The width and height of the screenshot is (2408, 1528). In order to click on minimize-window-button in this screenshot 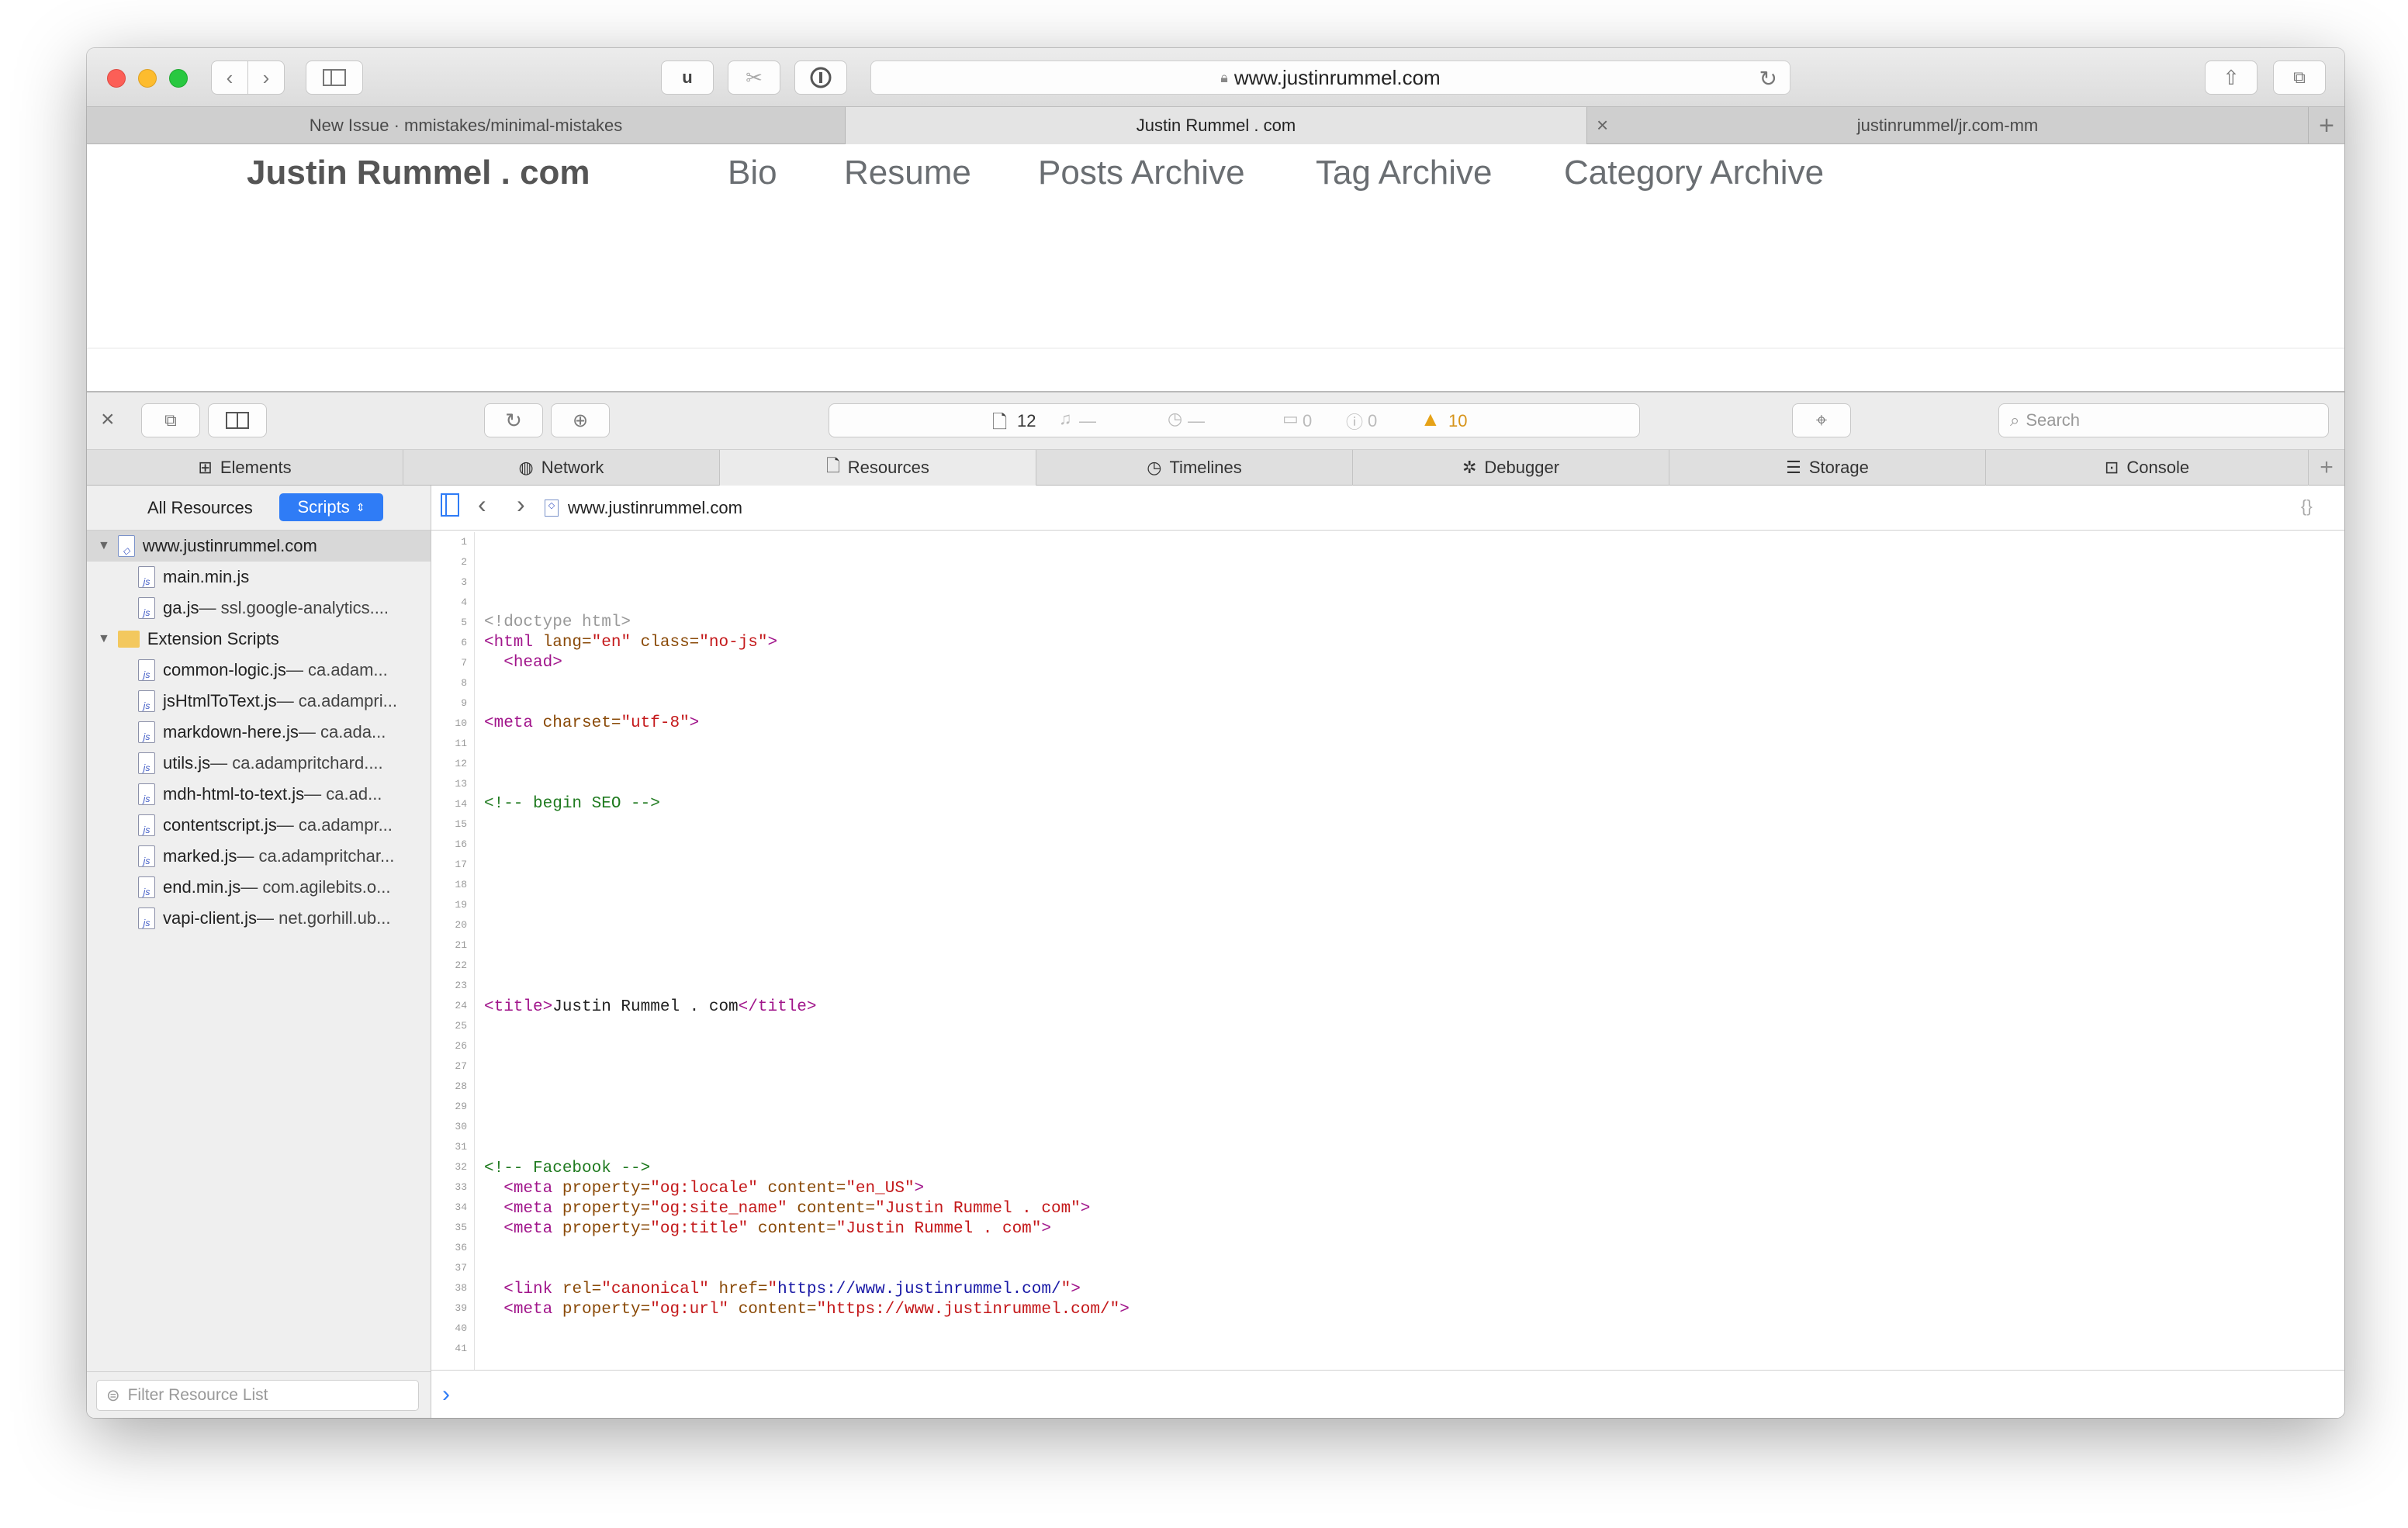, I will do `click(147, 78)`.